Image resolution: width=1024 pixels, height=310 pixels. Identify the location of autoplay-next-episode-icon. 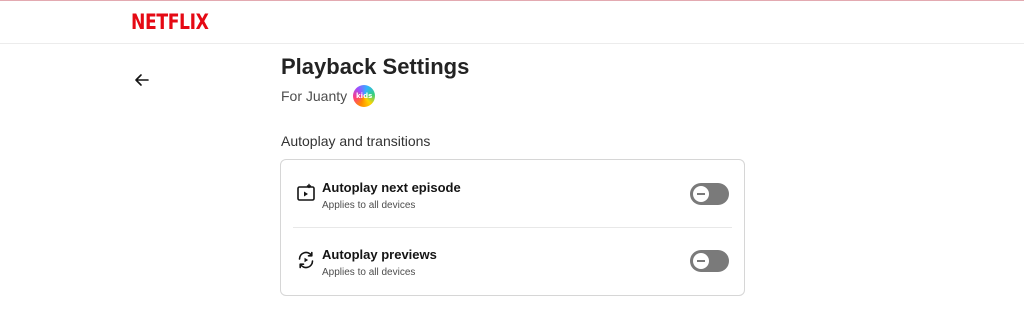
(306, 192).